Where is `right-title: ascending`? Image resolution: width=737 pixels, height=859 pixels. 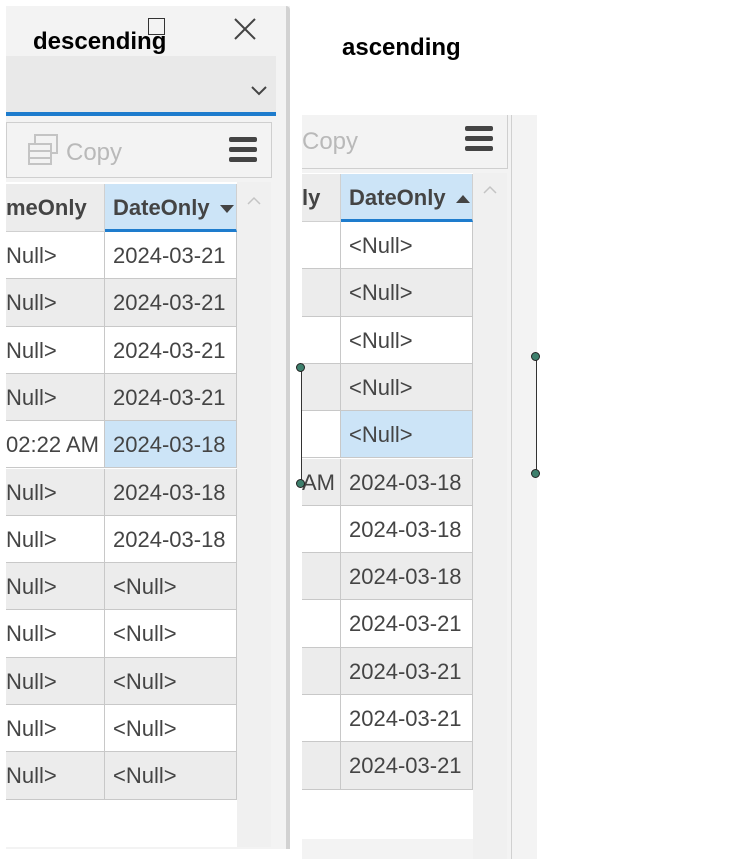
right-title: ascending is located at coordinates (401, 47).